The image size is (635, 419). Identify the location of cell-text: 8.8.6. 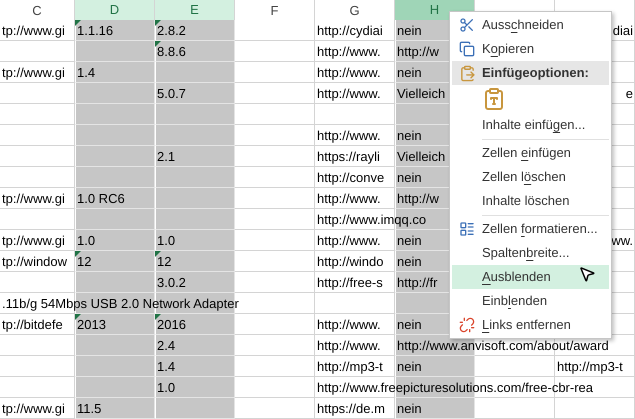
(171, 51).